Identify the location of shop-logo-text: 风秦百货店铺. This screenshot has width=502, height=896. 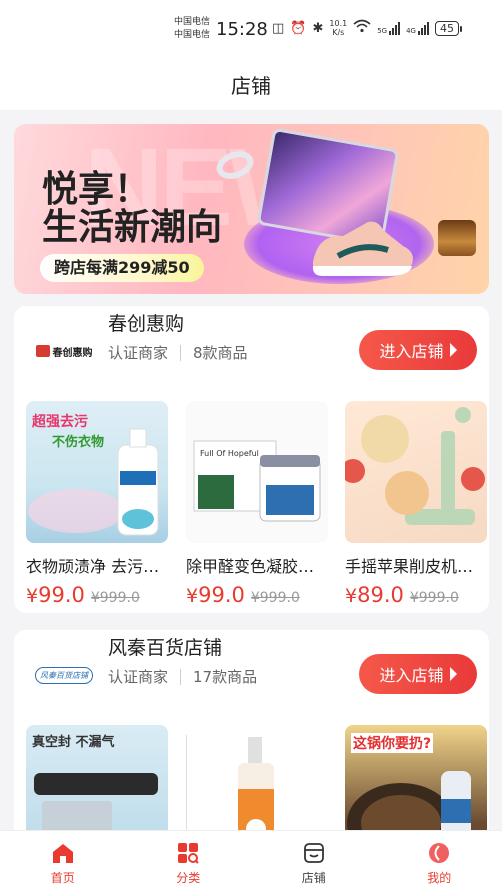
(64, 675).